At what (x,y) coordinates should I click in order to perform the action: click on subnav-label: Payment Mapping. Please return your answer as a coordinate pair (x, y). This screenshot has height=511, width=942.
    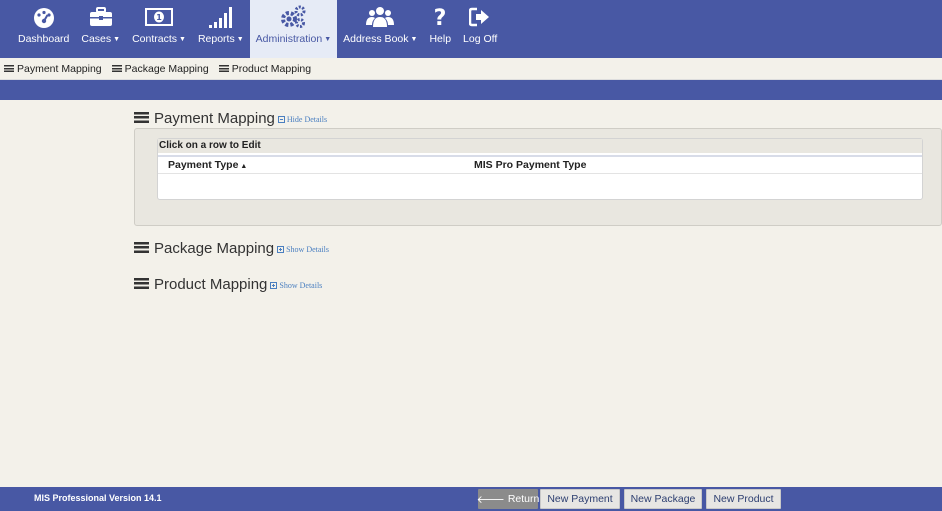
    Looking at the image, I should click on (59, 68).